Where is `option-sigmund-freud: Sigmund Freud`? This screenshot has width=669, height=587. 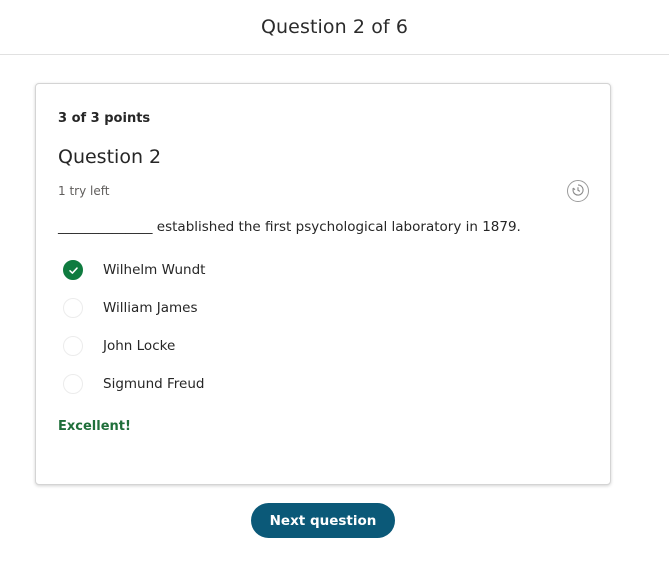
option-sigmund-freud: Sigmund Freud is located at coordinates (134, 384).